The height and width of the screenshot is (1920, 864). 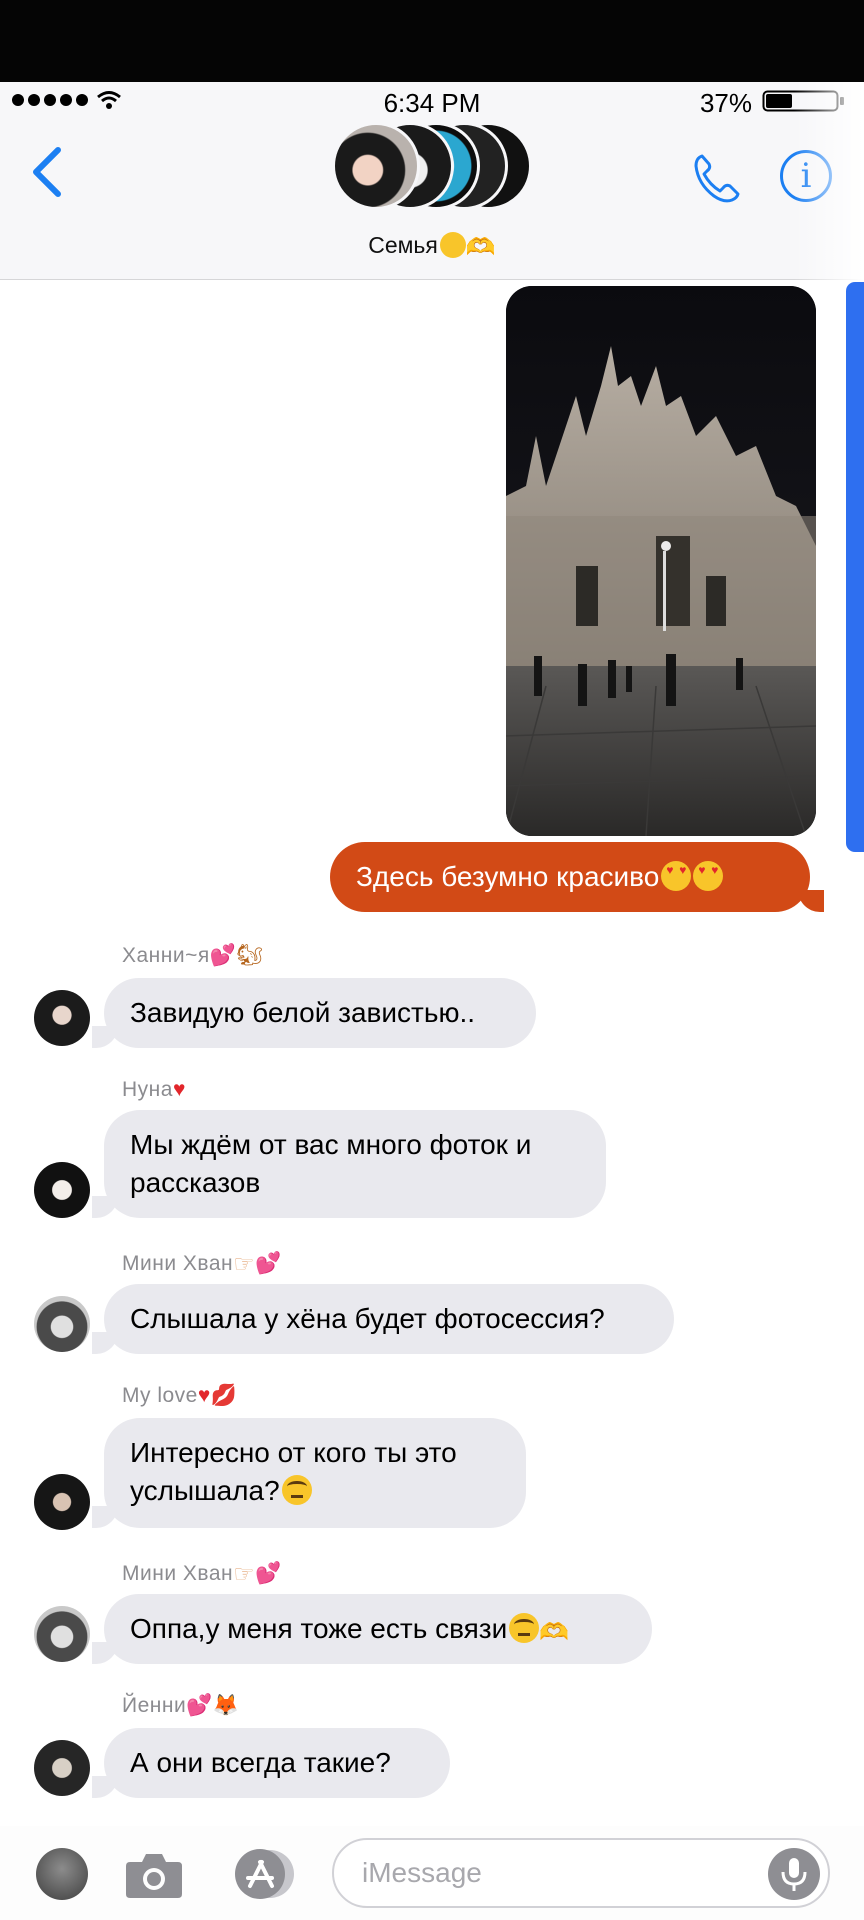 I want to click on incoming-message-bubble: Интересно от кого ты это услышала?, so click(x=309, y=1473).